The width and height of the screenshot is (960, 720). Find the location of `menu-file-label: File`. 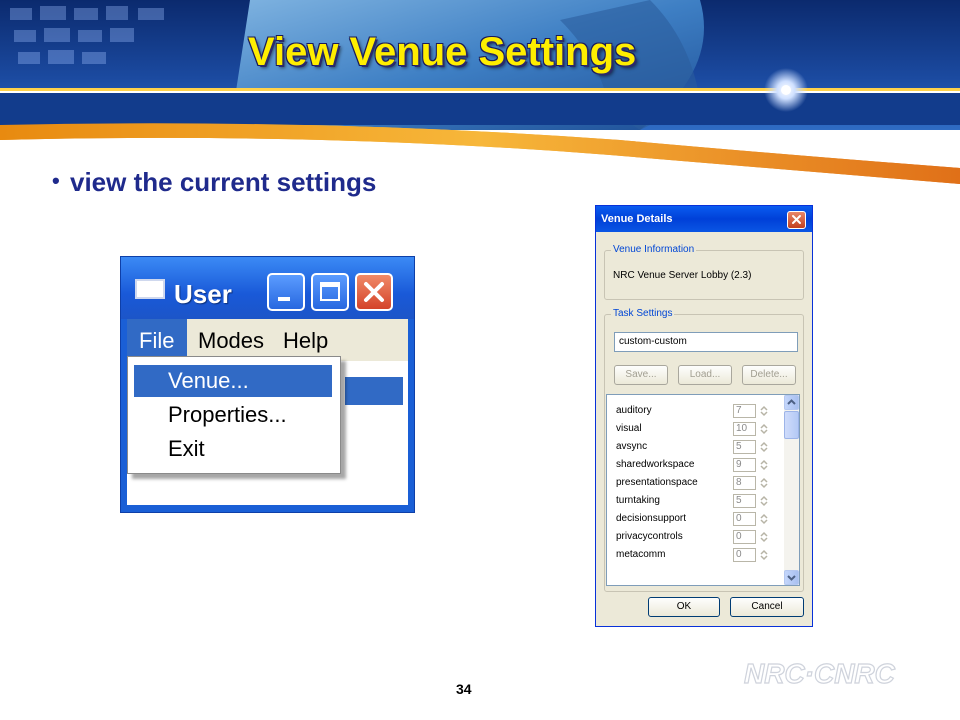

menu-file-label: File is located at coordinates (157, 340).